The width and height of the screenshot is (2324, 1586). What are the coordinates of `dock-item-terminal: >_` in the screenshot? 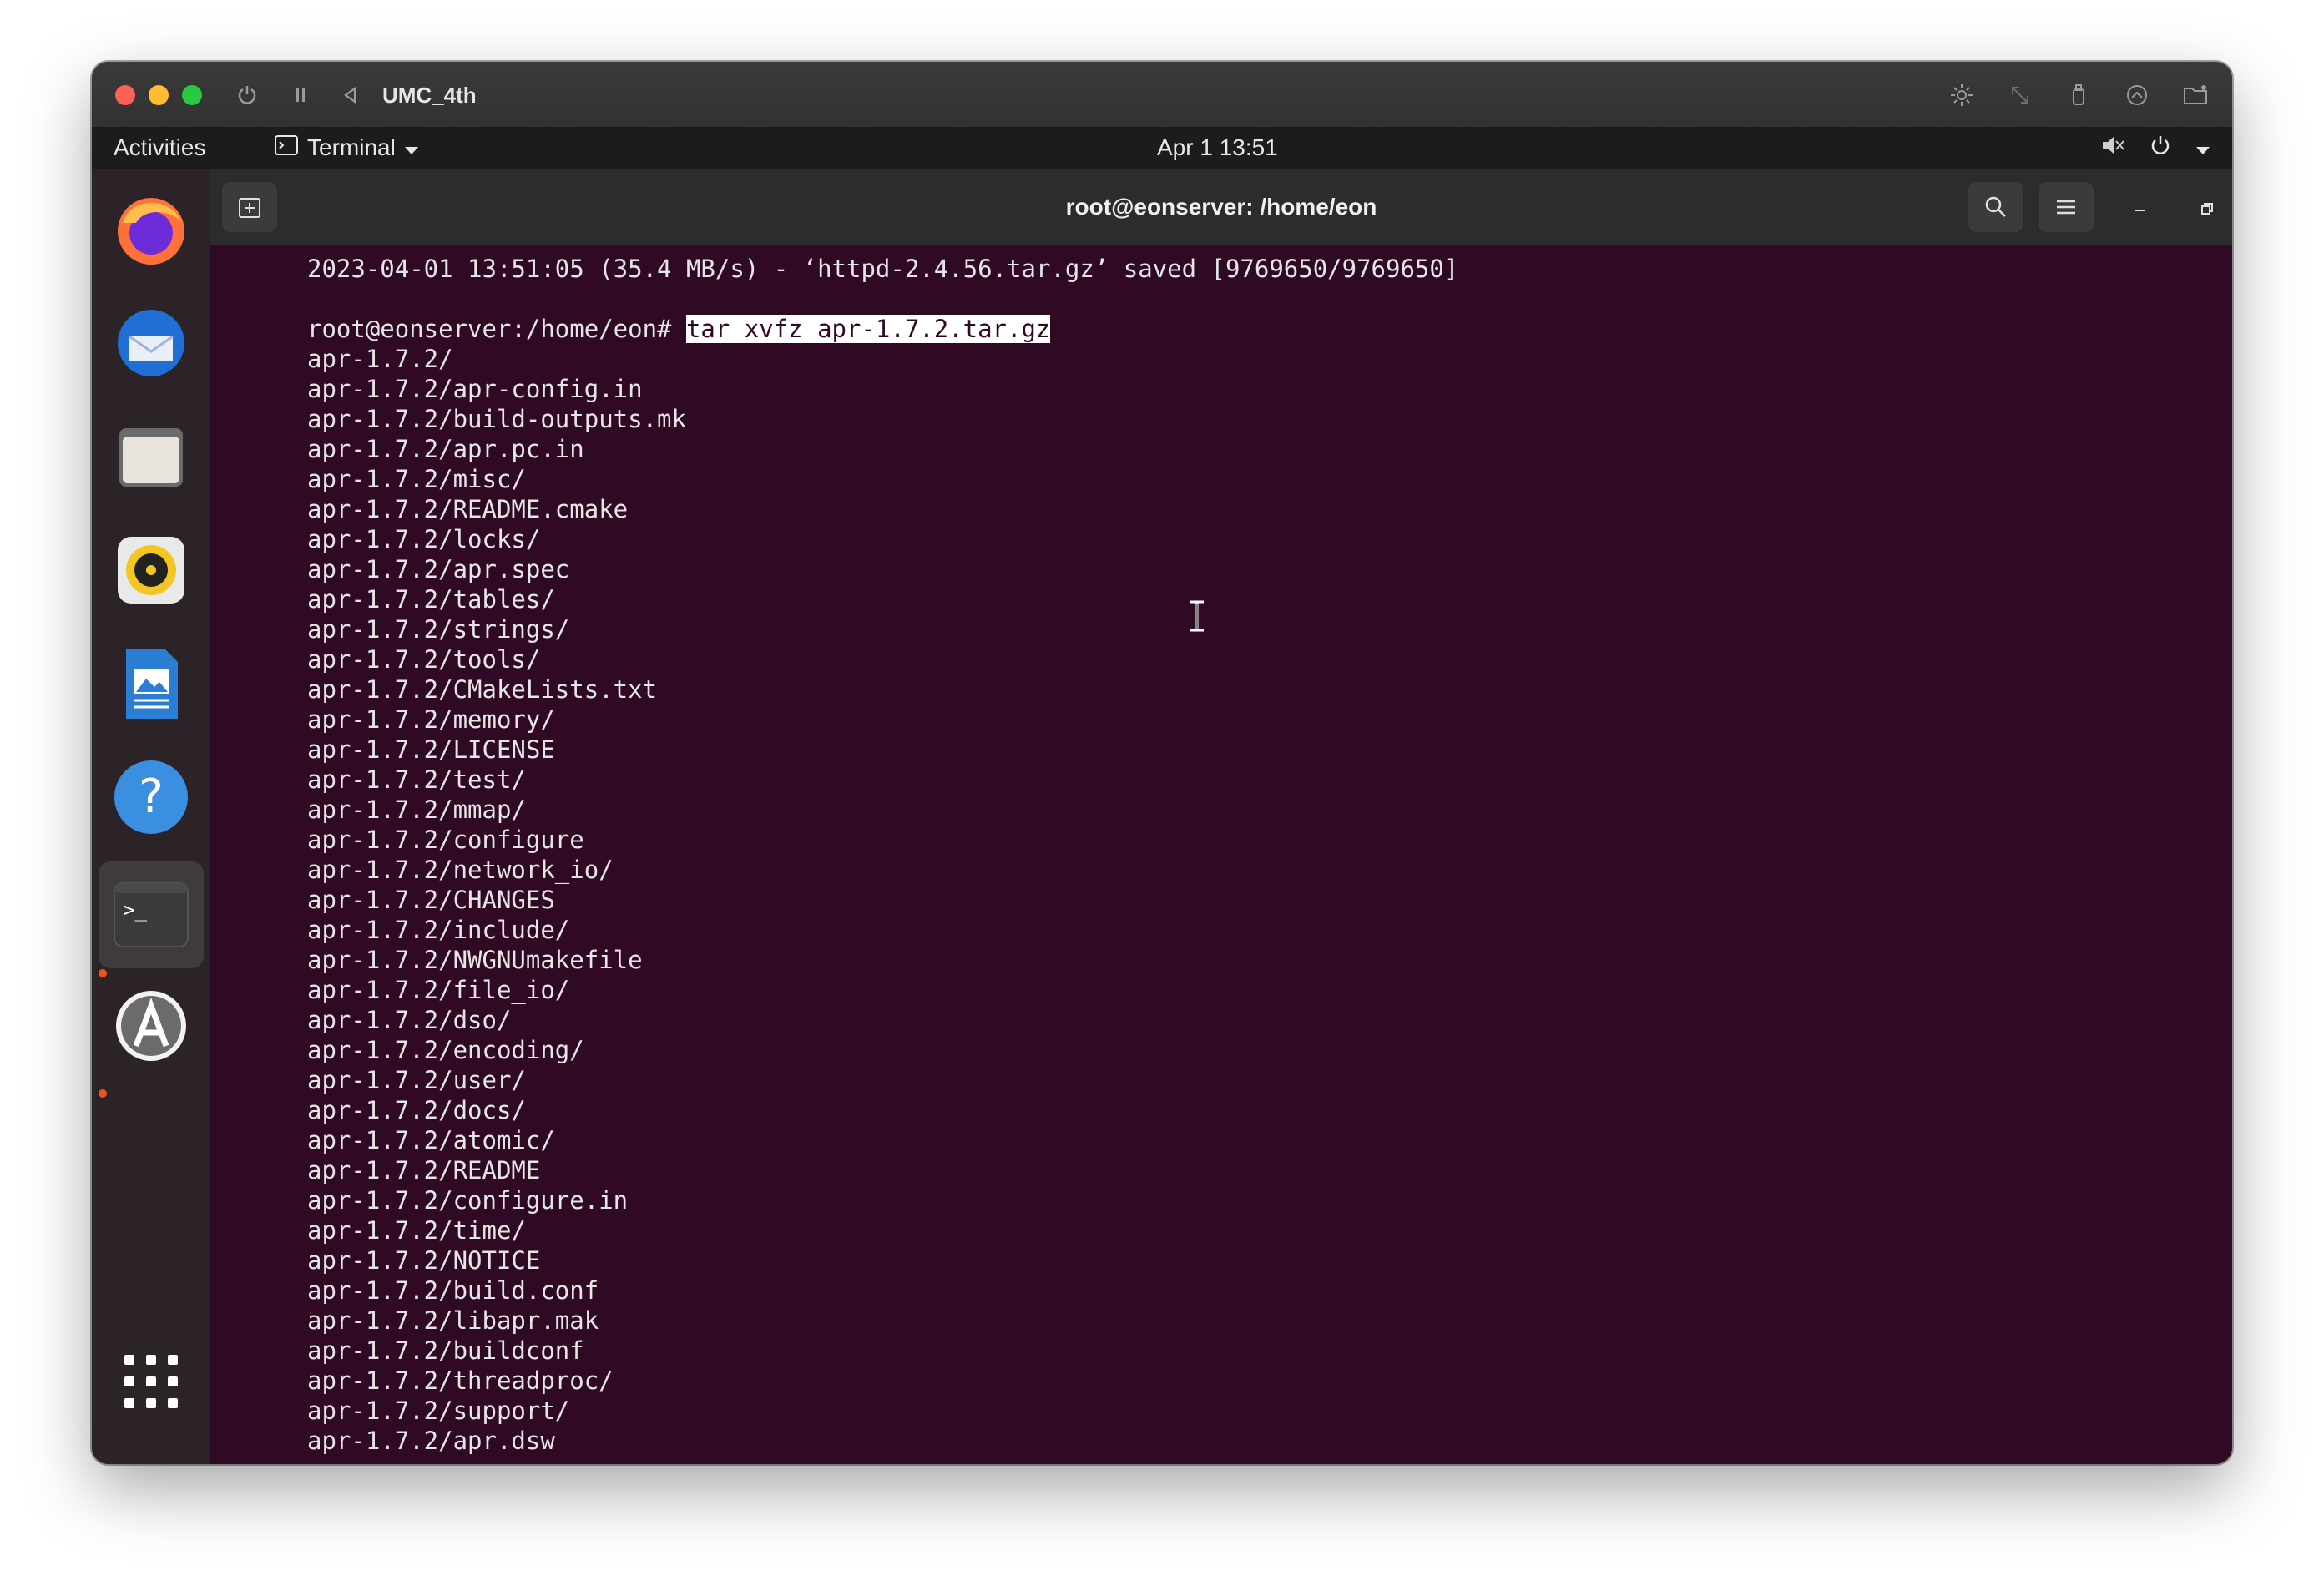 It's located at (151, 914).